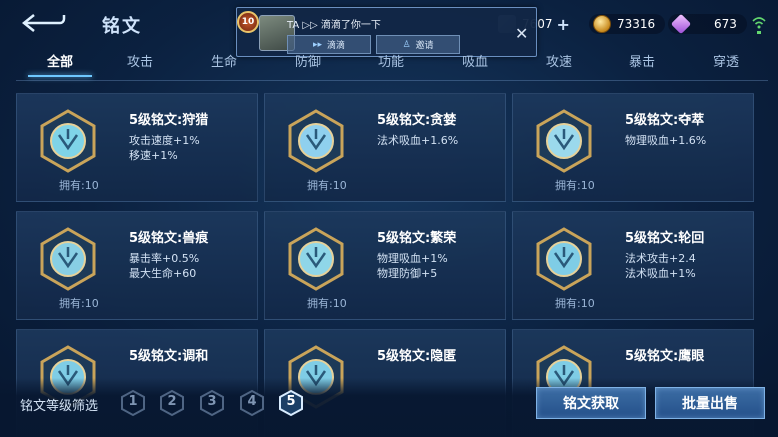 The width and height of the screenshot is (778, 437). Describe the element at coordinates (665, 120) in the screenshot. I see `inscription-name: 5级铭文:夺萃` at that location.